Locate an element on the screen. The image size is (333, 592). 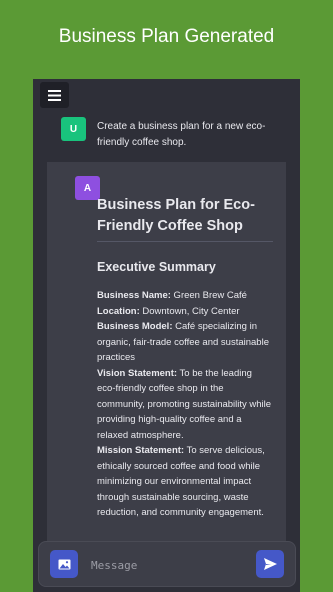
attach-image-button is located at coordinates (64, 564).